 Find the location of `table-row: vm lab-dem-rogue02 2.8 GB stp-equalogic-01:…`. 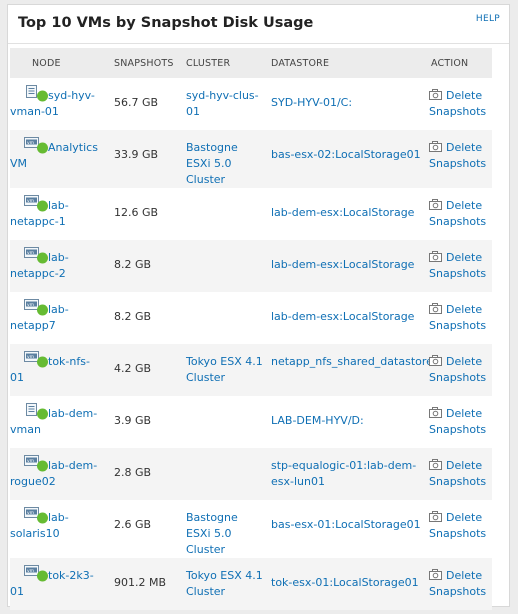

table-row: vm lab-dem-rogue02 2.8 GB stp-equalogic-01:… is located at coordinates (251, 474).